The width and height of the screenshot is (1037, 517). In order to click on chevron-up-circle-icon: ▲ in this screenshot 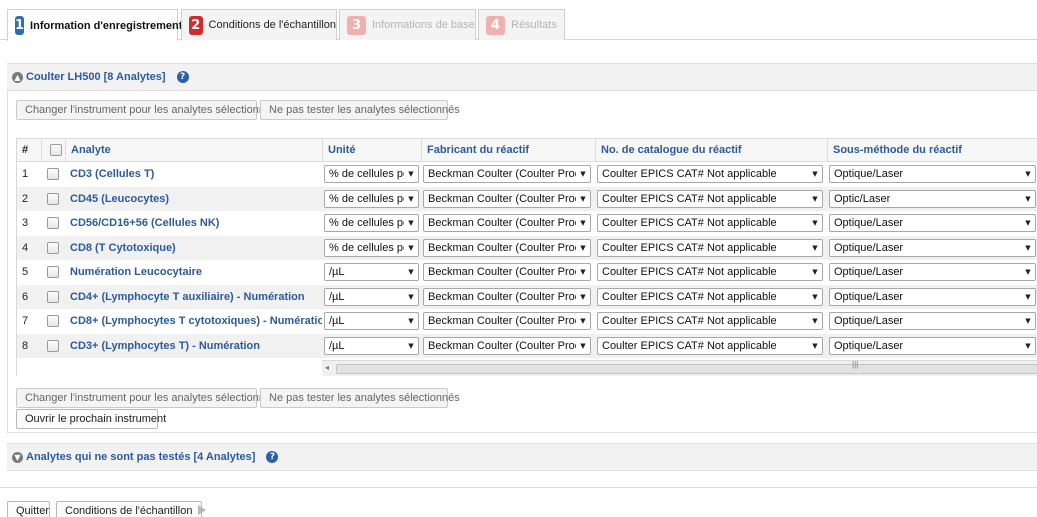, I will do `click(17, 77)`.